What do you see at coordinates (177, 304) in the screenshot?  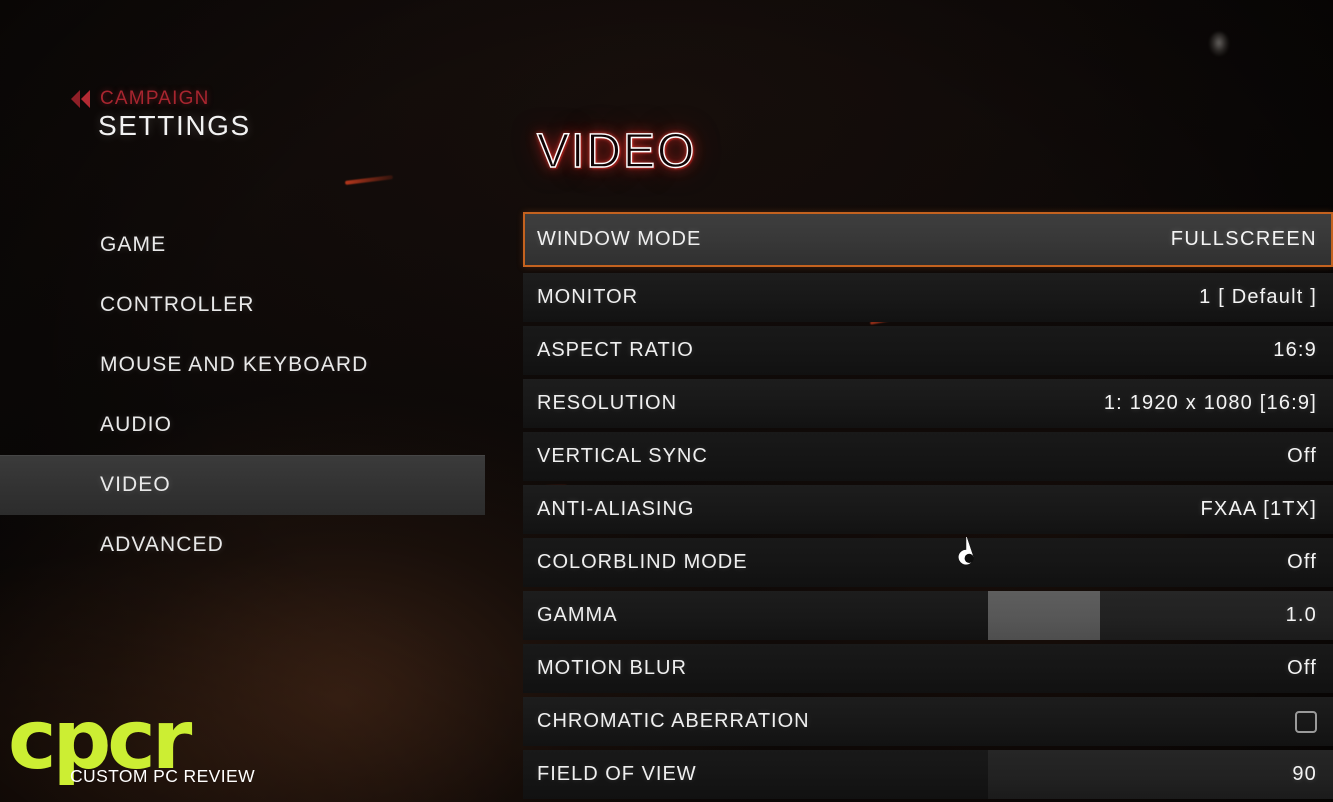 I see `sidebar-item-label: CONTROLLER` at bounding box center [177, 304].